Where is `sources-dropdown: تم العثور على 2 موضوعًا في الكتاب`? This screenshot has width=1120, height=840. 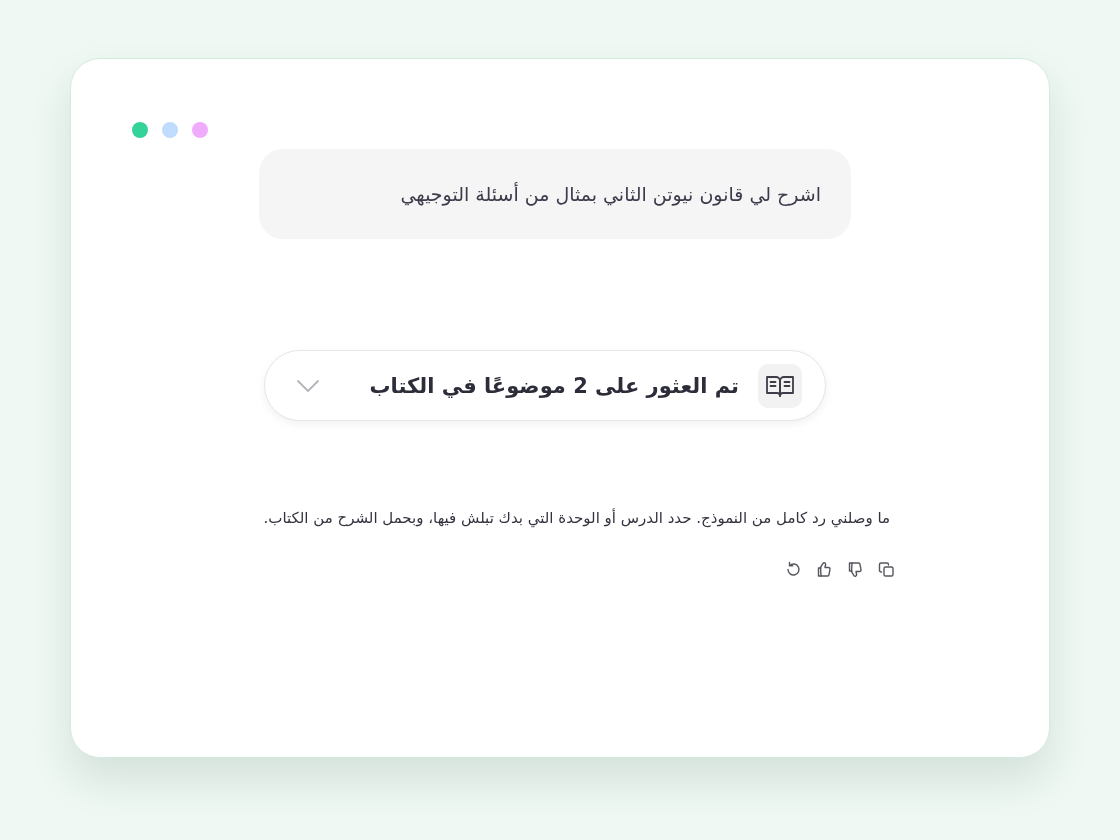 sources-dropdown: تم العثور على 2 موضوعًا في الكتاب is located at coordinates (545, 385).